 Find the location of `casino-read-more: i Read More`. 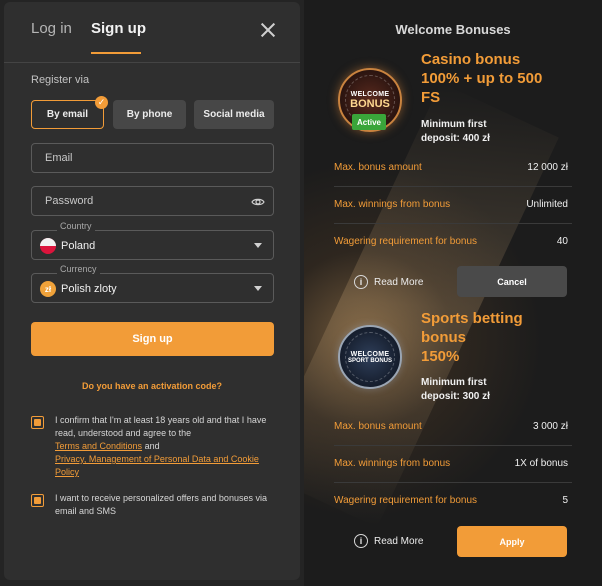

casino-read-more: i Read More is located at coordinates (388, 282).